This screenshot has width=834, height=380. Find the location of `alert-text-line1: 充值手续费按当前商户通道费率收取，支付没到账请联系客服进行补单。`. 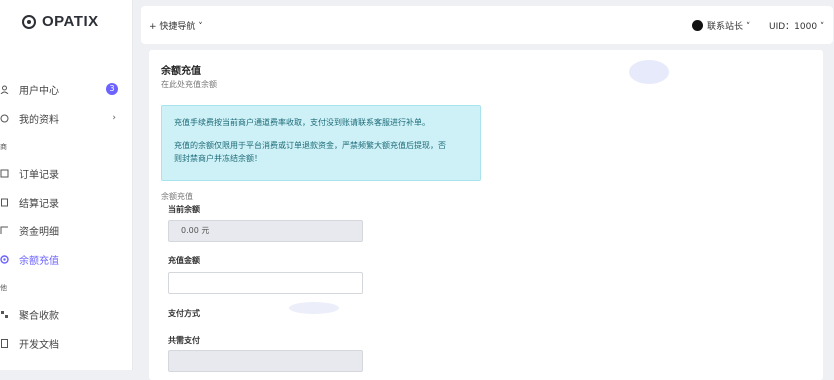

alert-text-line1: 充值手续费按当前商户通道费率收取，支付没到账请联系客服进行补单。 is located at coordinates (302, 122).